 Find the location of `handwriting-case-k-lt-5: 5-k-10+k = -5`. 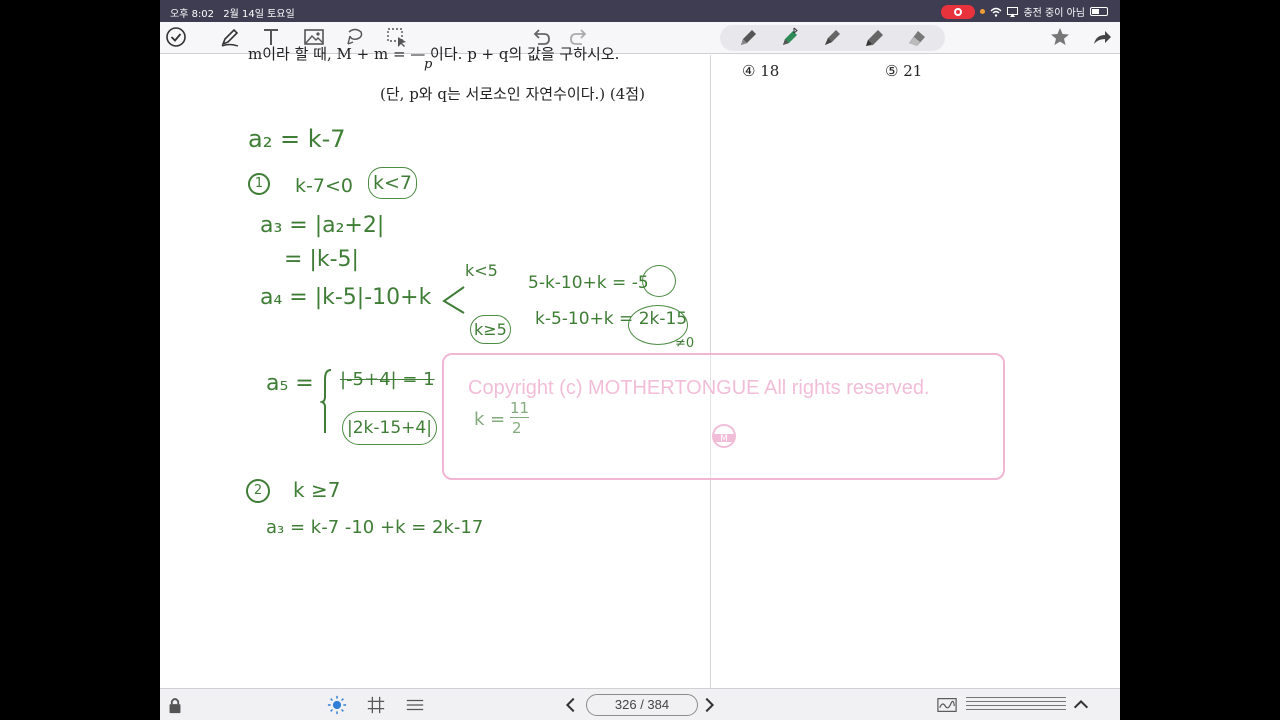

handwriting-case-k-lt-5: 5-k-10+k = -5 is located at coordinates (588, 283).